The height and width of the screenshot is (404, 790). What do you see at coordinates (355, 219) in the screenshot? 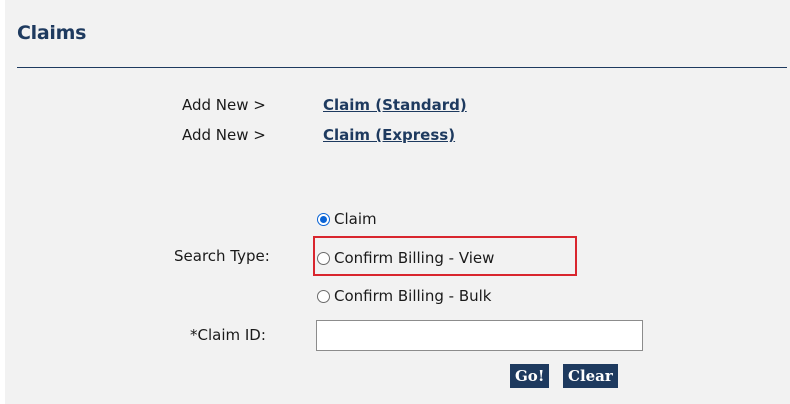
I see `radio-option-label: Claim` at bounding box center [355, 219].